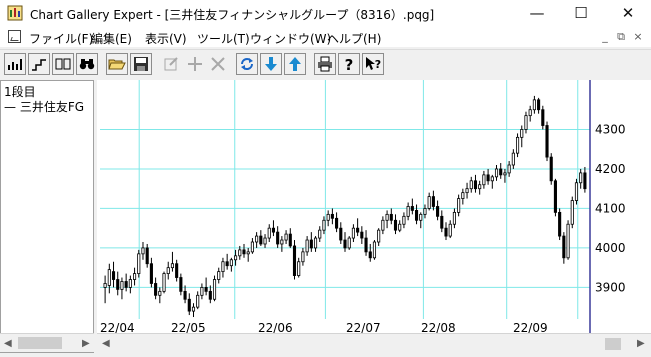 Image resolution: width=651 pixels, height=357 pixels. I want to click on open-button, so click(117, 64).